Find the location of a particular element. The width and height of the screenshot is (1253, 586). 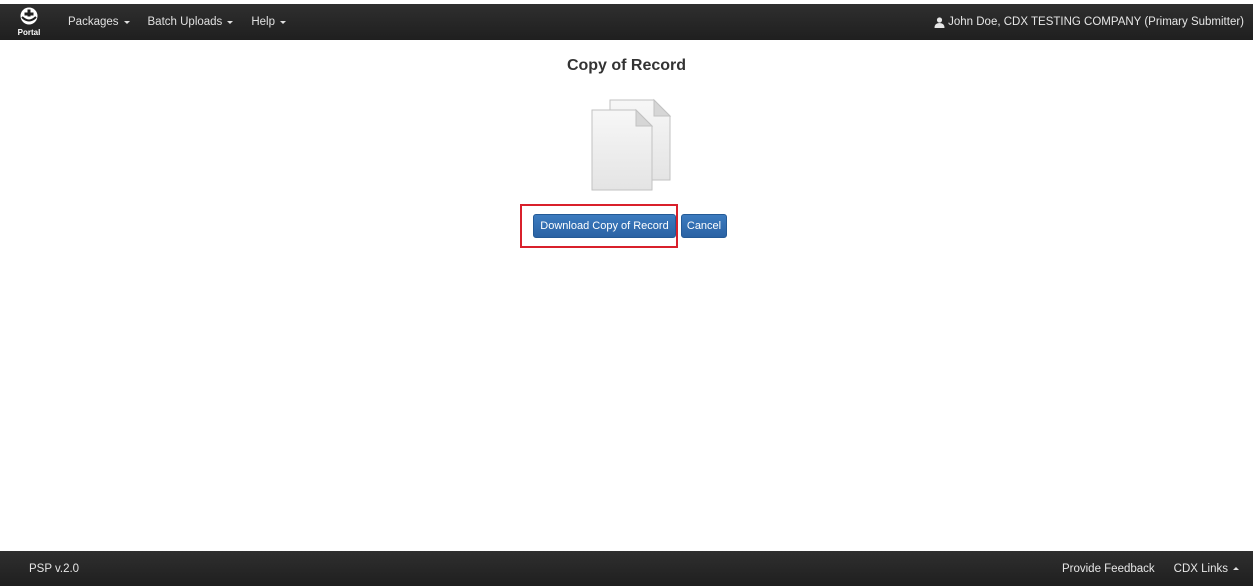

version-label: PSP v.2.0 is located at coordinates (54, 568).